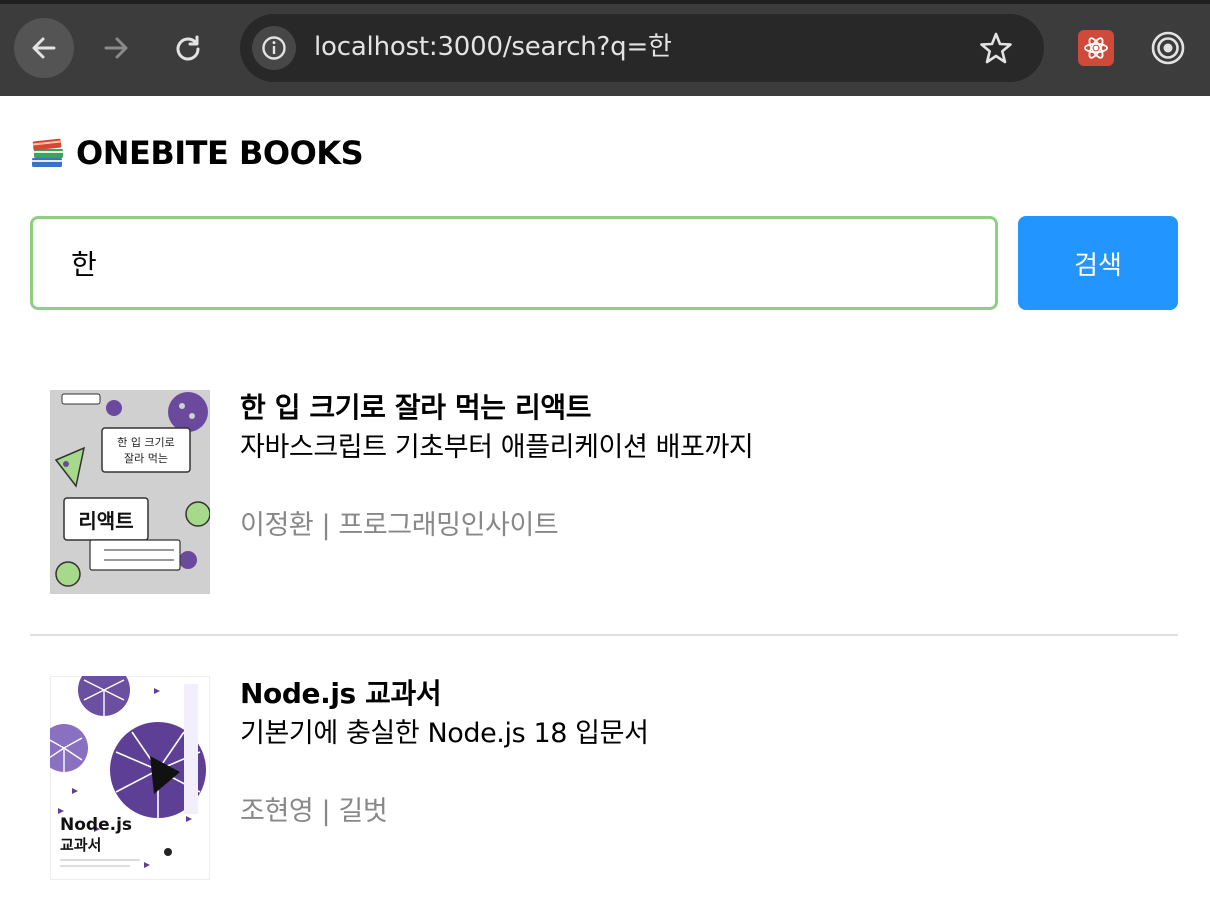  I want to click on bookmark-button, so click(996, 48).